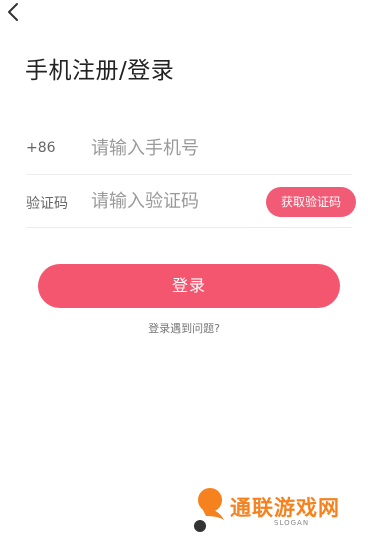  What do you see at coordinates (176, 148) in the screenshot?
I see `phone-input` at bounding box center [176, 148].